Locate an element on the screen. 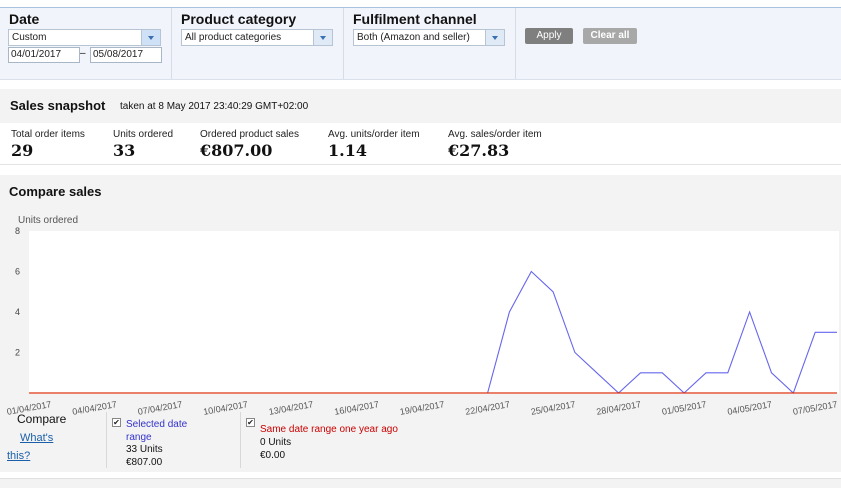 The height and width of the screenshot is (488, 841). x-tick-label: 01/05/2017 is located at coordinates (684, 407).